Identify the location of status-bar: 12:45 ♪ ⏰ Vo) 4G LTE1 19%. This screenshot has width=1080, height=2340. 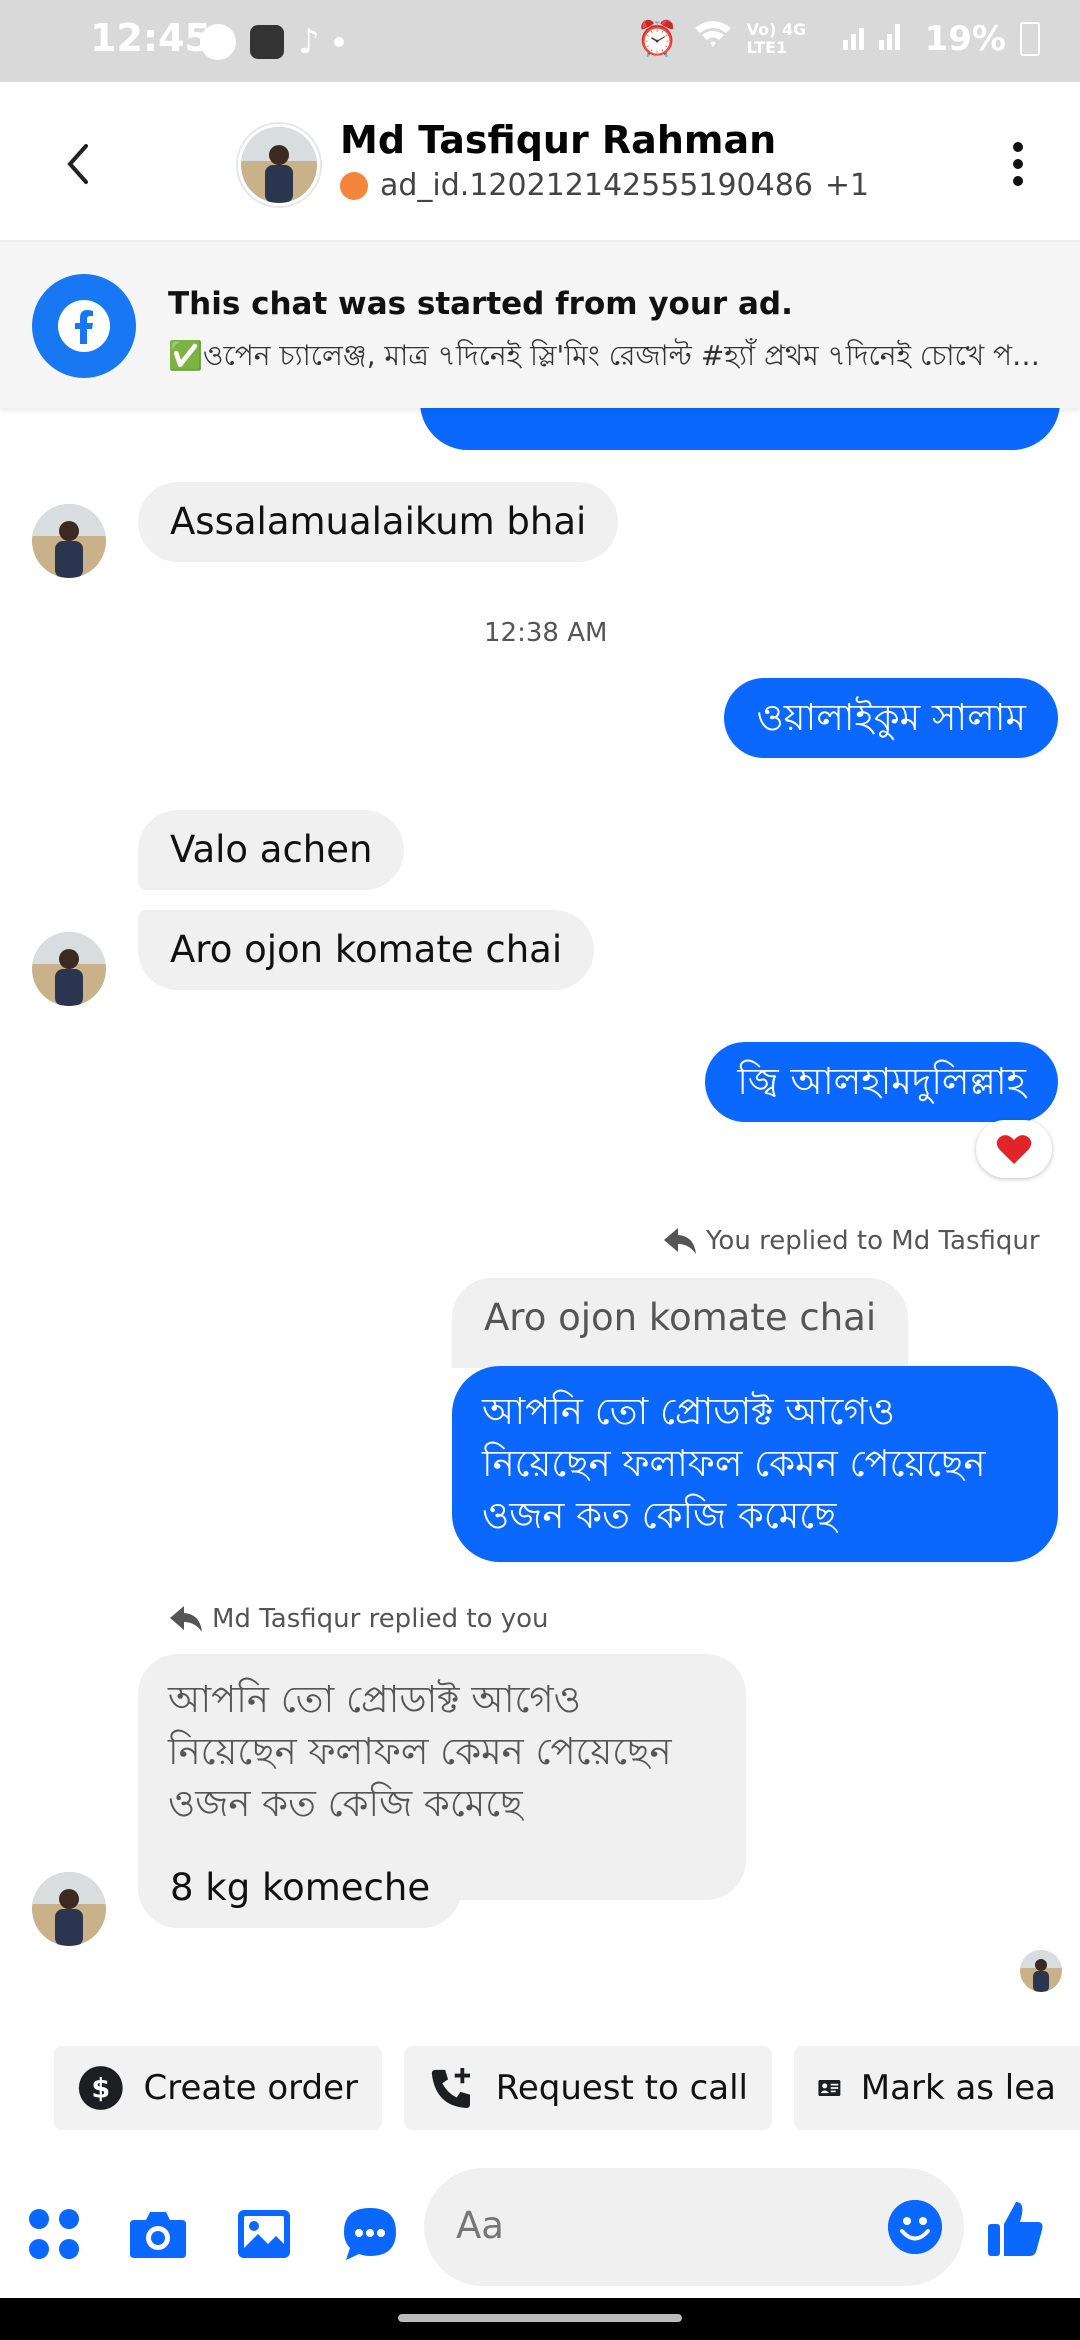
(540, 41).